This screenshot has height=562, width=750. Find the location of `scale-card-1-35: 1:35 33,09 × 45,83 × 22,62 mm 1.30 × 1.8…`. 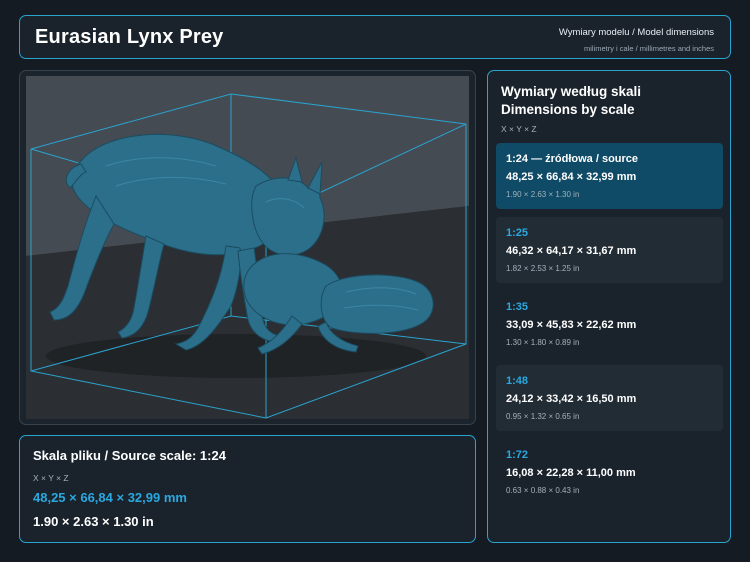

scale-card-1-35: 1:35 33,09 × 45,83 × 22,62 mm 1.30 × 1.8… is located at coordinates (609, 324).